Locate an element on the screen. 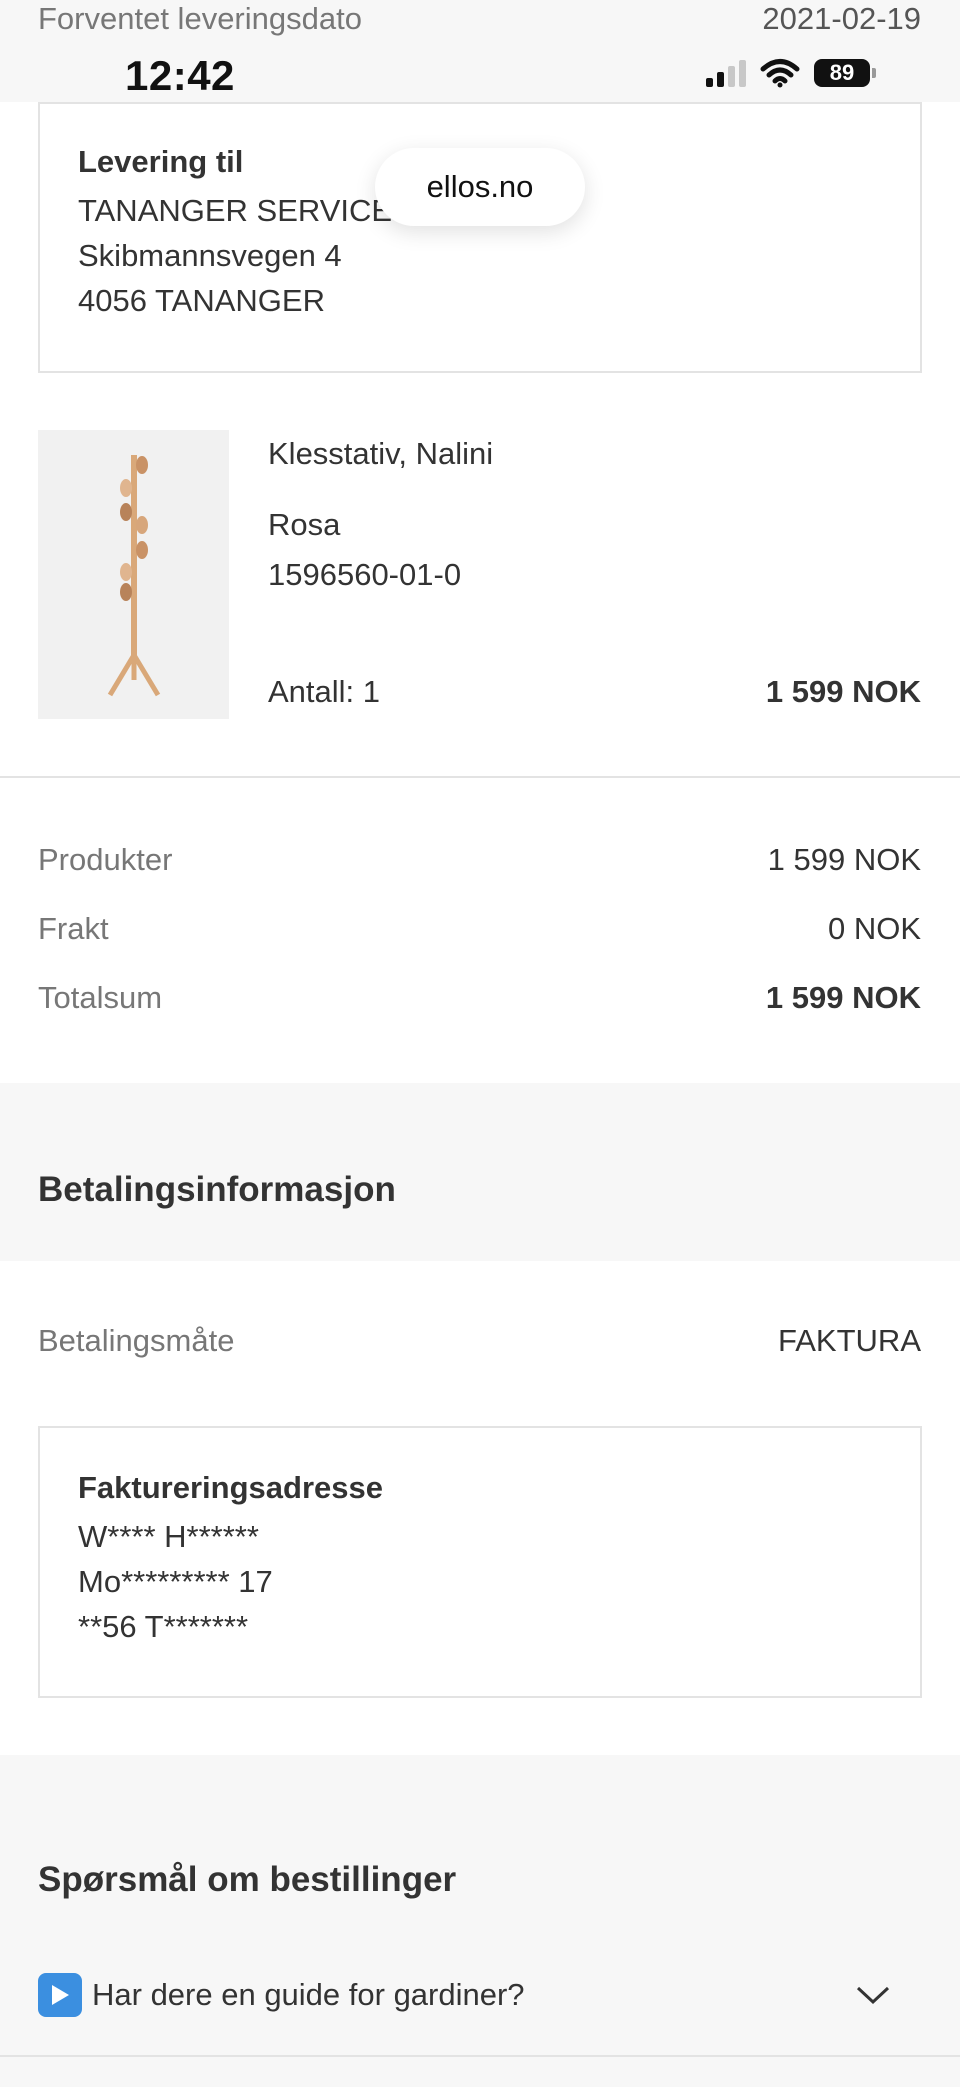 This screenshot has width=960, height=2087. product-quantity: Antall: 1 is located at coordinates (324, 691).